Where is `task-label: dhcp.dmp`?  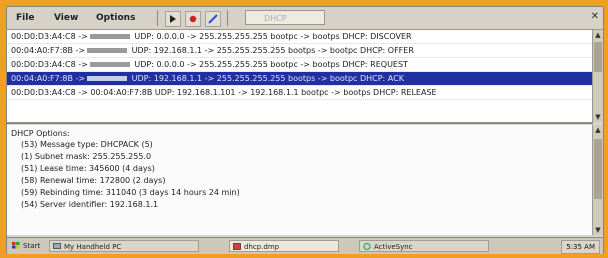 task-label: dhcp.dmp is located at coordinates (262, 247).